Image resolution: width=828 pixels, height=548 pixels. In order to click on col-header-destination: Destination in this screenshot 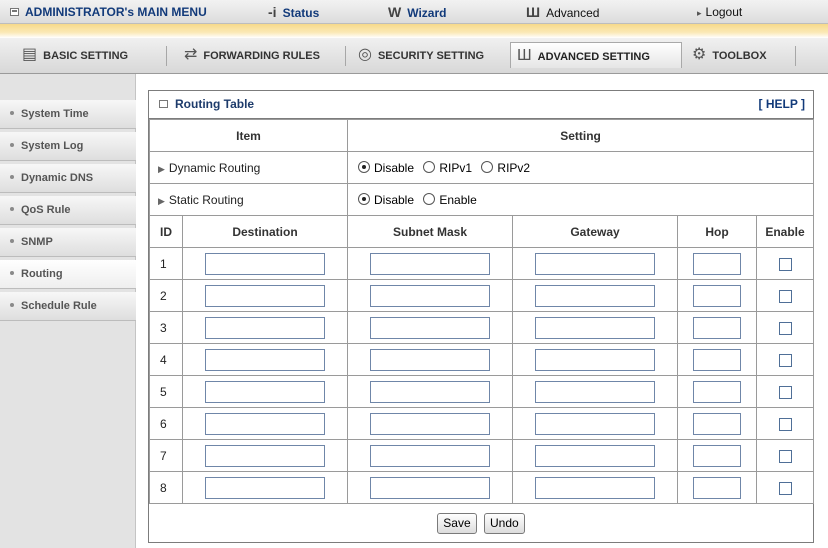, I will do `click(265, 231)`.